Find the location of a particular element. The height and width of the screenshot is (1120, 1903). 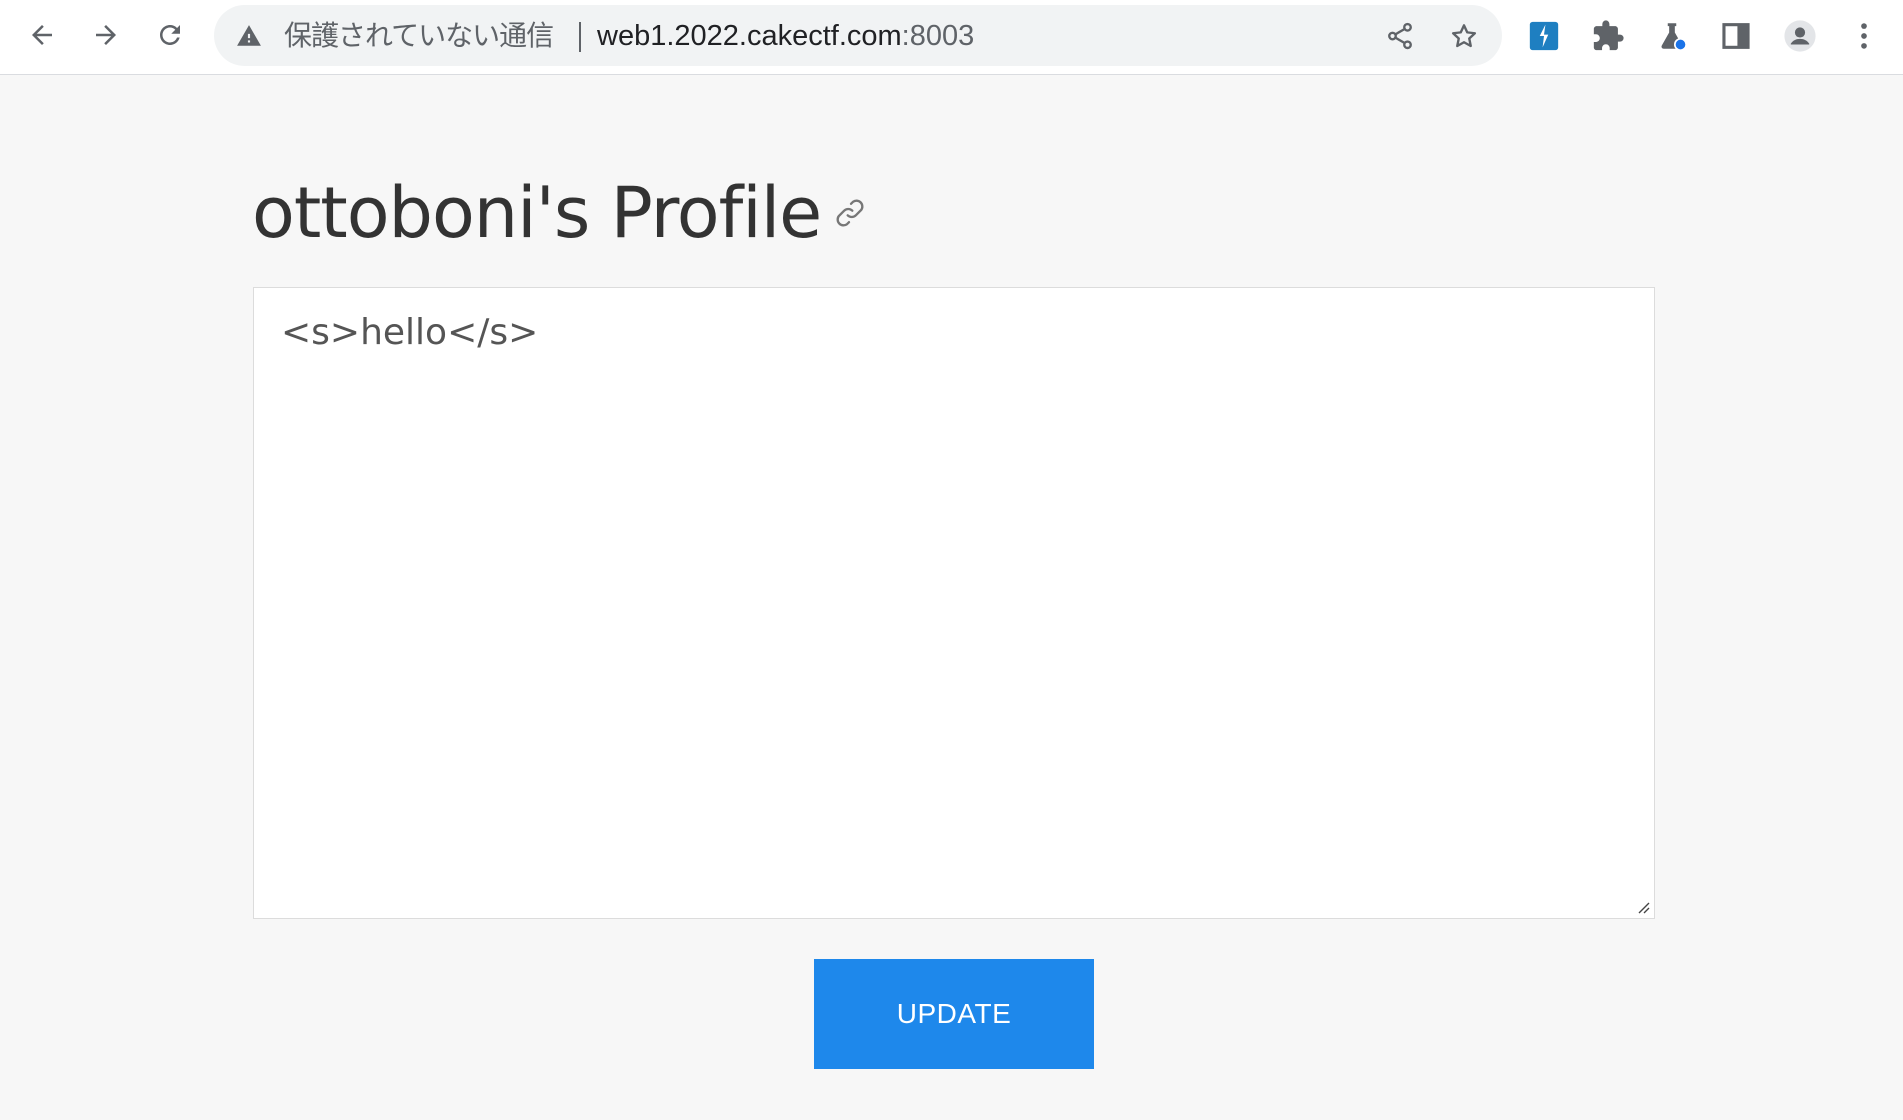

forward-button is located at coordinates (106, 35).